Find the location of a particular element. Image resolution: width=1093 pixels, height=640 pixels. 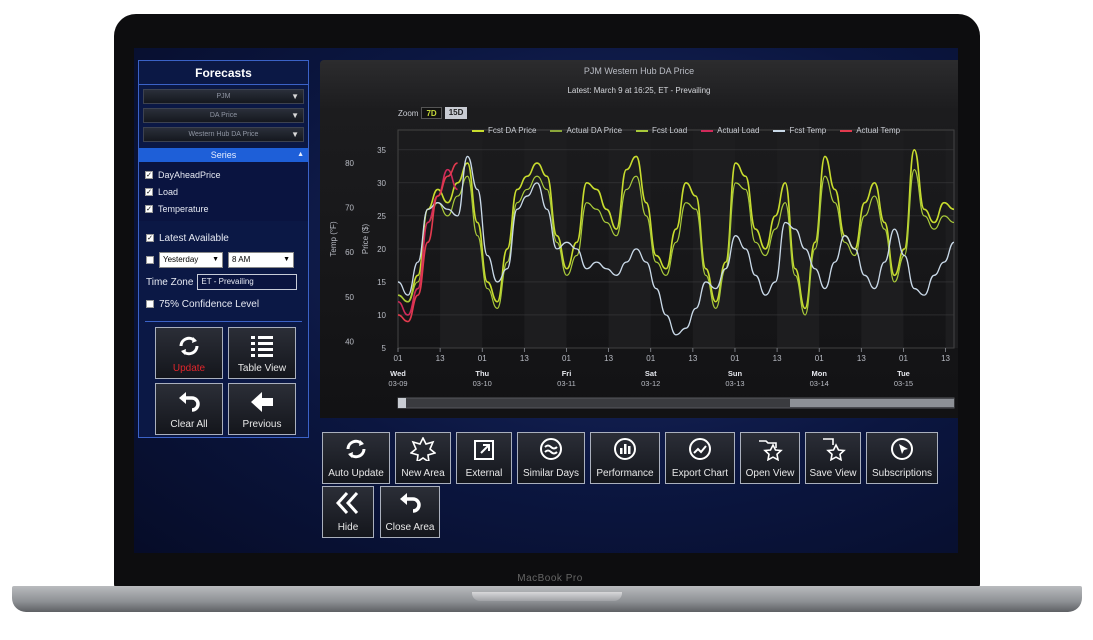

table-view-button: Table View is located at coordinates (262, 353).